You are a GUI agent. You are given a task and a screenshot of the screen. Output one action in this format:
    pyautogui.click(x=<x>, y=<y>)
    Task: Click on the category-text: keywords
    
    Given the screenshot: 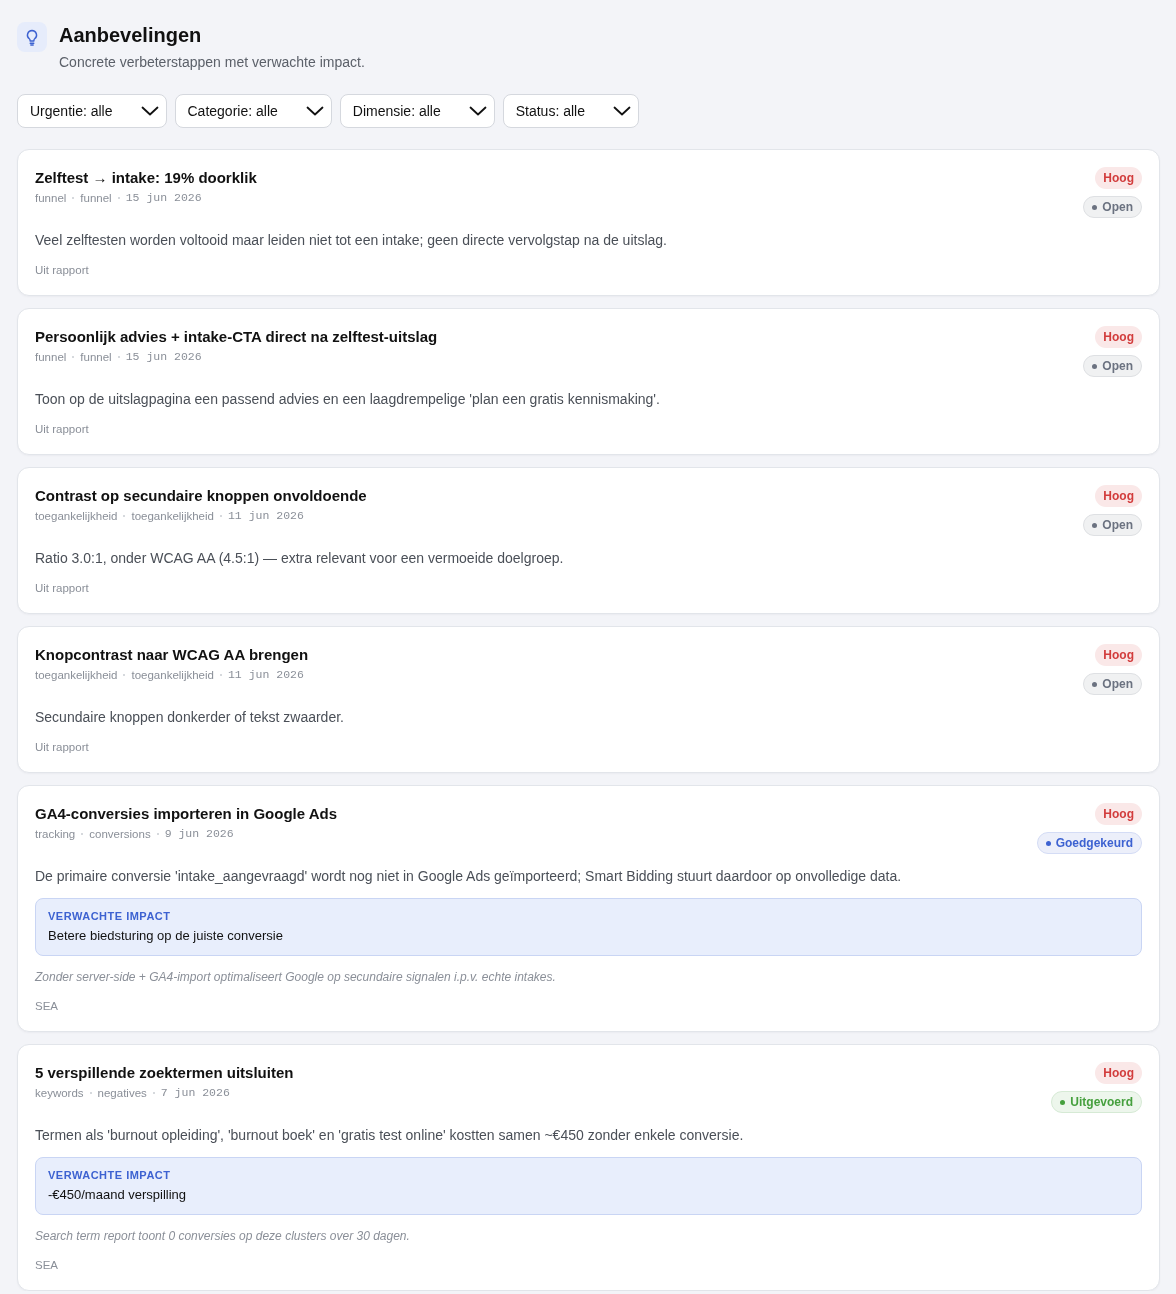 What is the action you would take?
    pyautogui.click(x=59, y=1093)
    